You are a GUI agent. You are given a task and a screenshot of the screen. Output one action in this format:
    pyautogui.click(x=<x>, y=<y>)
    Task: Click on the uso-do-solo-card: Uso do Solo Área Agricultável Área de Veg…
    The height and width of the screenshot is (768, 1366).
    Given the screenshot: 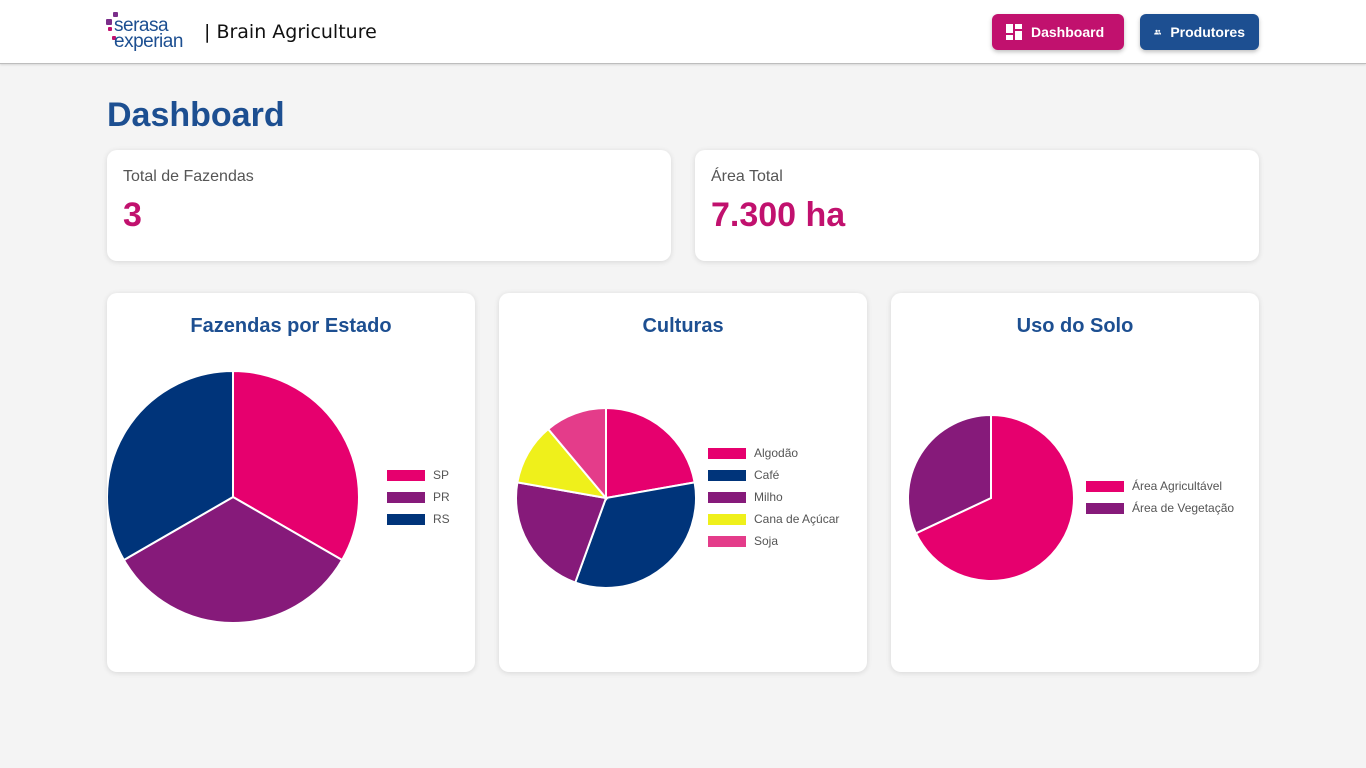 What is the action you would take?
    pyautogui.click(x=1075, y=482)
    